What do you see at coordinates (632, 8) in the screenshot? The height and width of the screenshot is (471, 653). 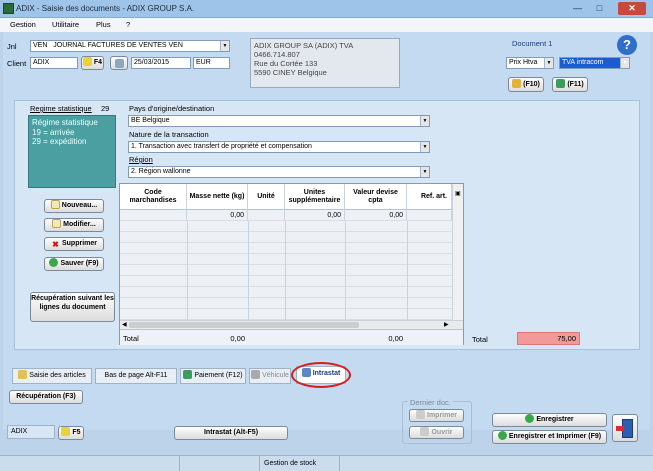 I see `close-icon: ✕` at bounding box center [632, 8].